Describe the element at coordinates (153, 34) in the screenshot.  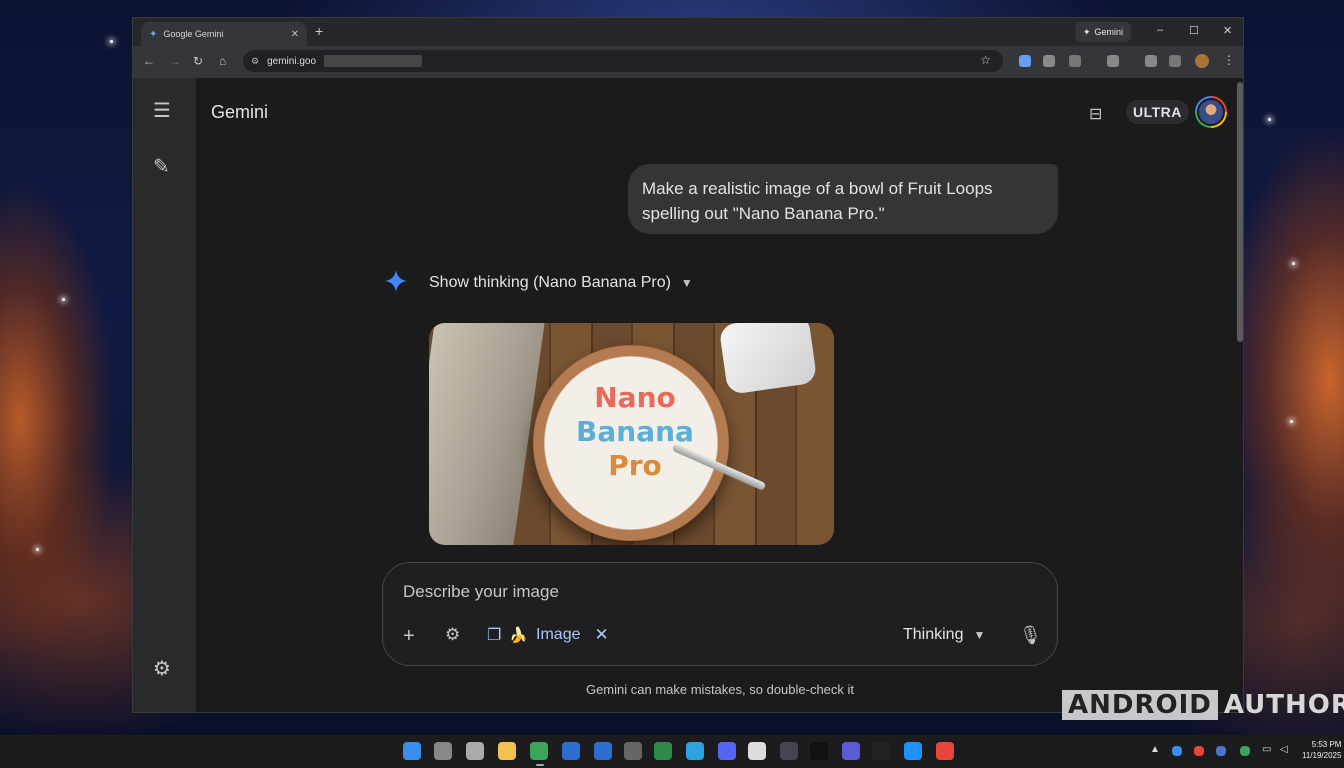
I see `gemini-favicon-icon: ✦` at that location.